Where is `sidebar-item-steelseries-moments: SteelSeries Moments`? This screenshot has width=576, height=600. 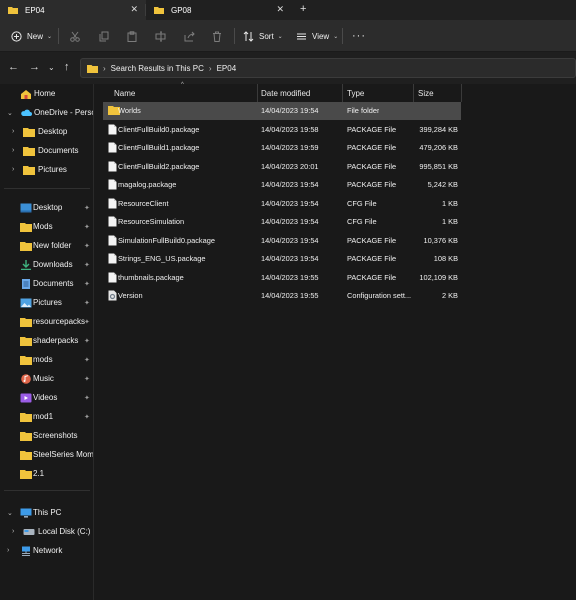 sidebar-item-steelseries-moments: SteelSeries Moments is located at coordinates (46, 454).